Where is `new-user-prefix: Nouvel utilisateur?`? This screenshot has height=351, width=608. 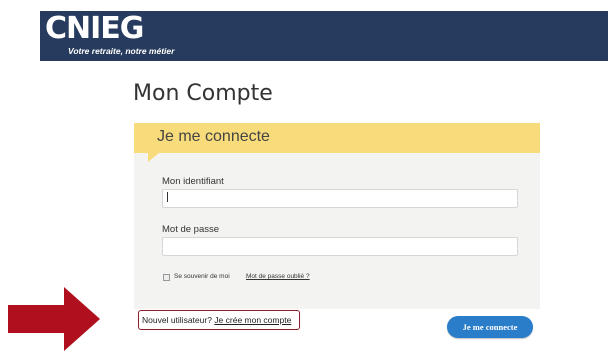
new-user-prefix: Nouvel utilisateur? is located at coordinates (178, 320).